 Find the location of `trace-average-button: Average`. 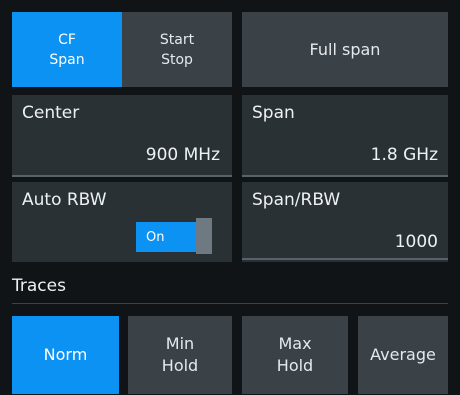

trace-average-button: Average is located at coordinates (403, 355).